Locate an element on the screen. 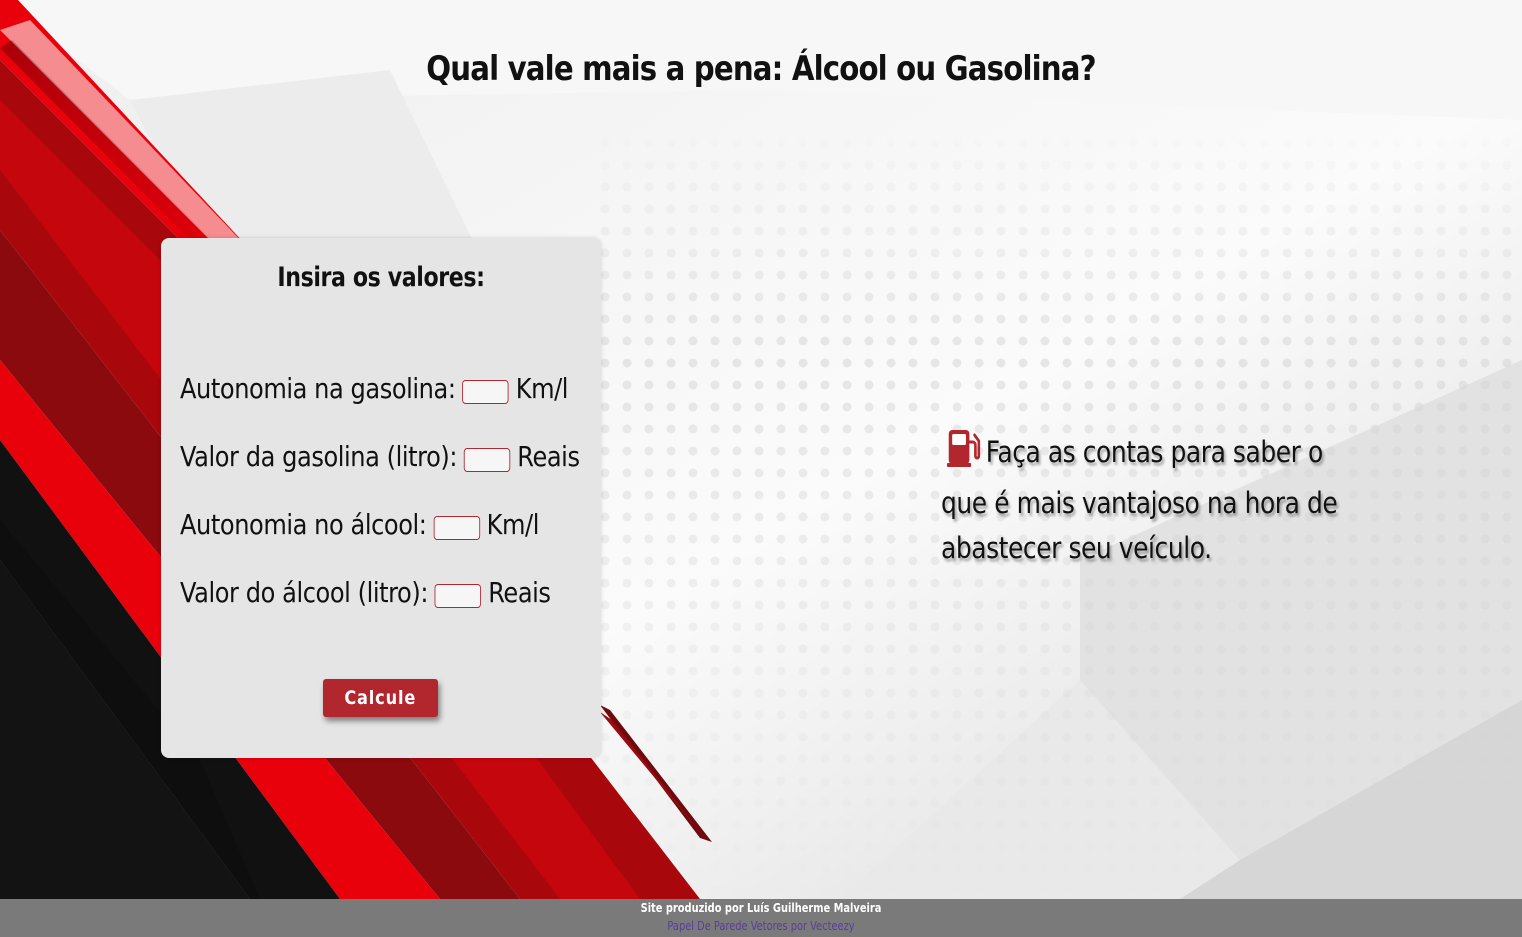  alcohol-autonomy-row: Autonomia no álcool: Km/l is located at coordinates (359, 524).